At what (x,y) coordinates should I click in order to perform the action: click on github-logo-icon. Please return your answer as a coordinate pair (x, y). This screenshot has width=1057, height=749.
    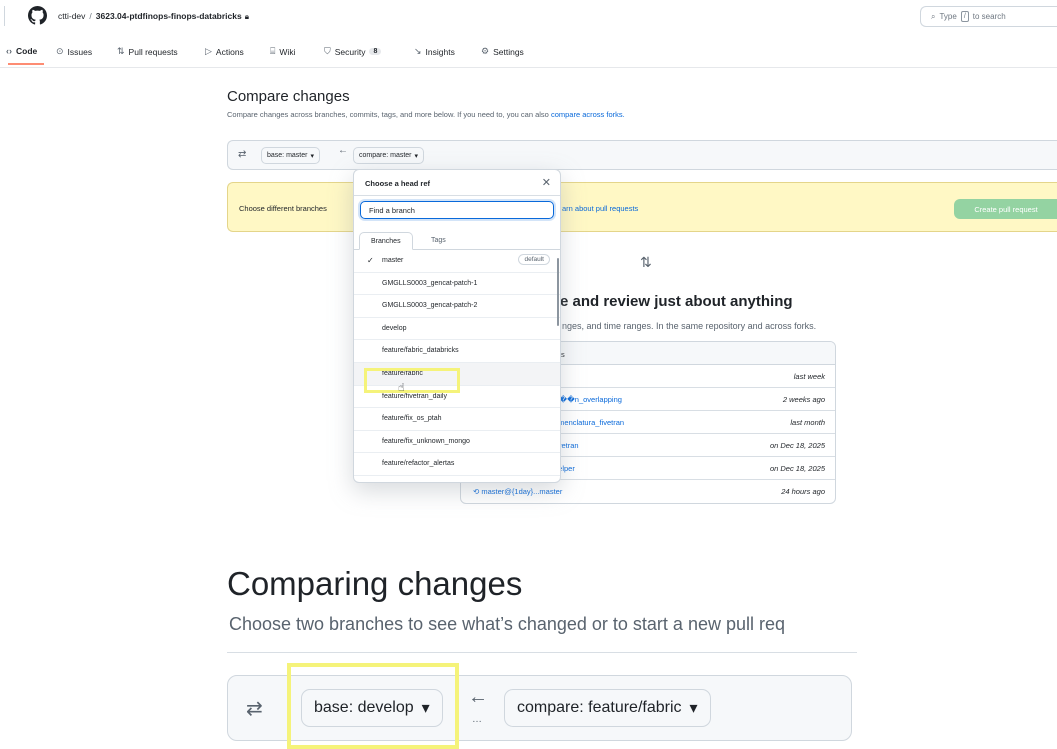
    Looking at the image, I should click on (37, 15).